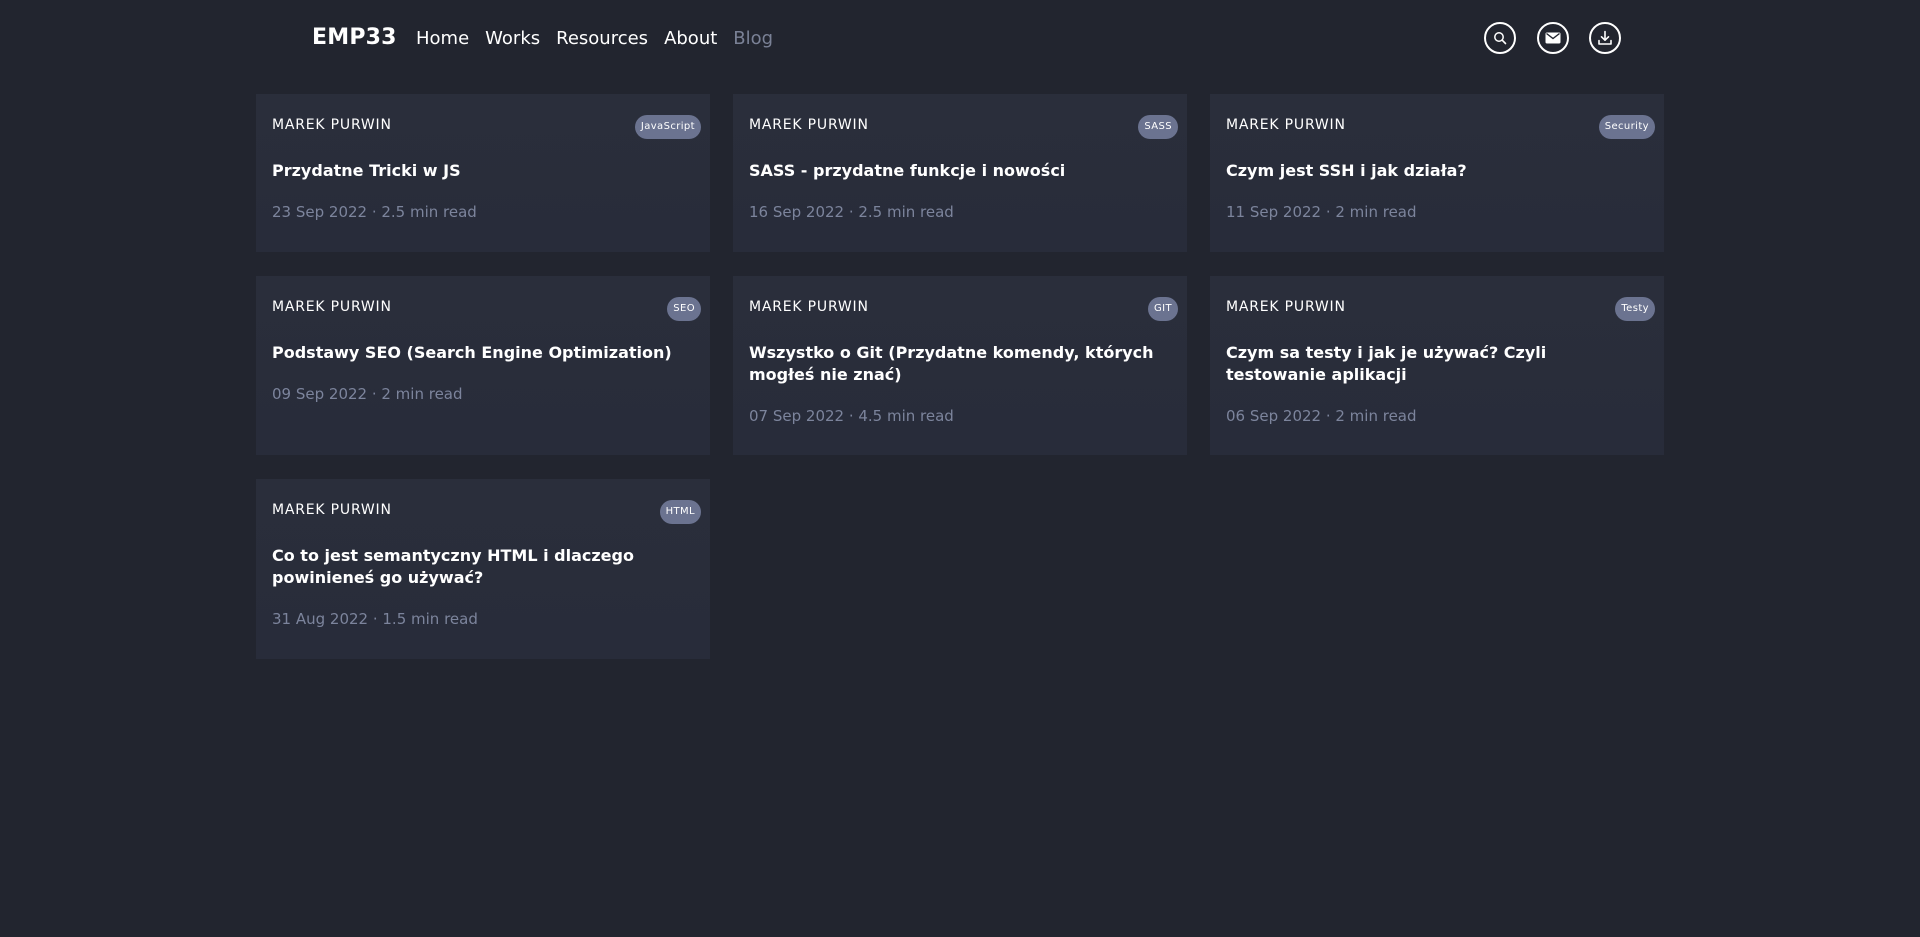 The height and width of the screenshot is (937, 1920). I want to click on post-title: SASS - przydatne funkcje i nowości, so click(959, 171).